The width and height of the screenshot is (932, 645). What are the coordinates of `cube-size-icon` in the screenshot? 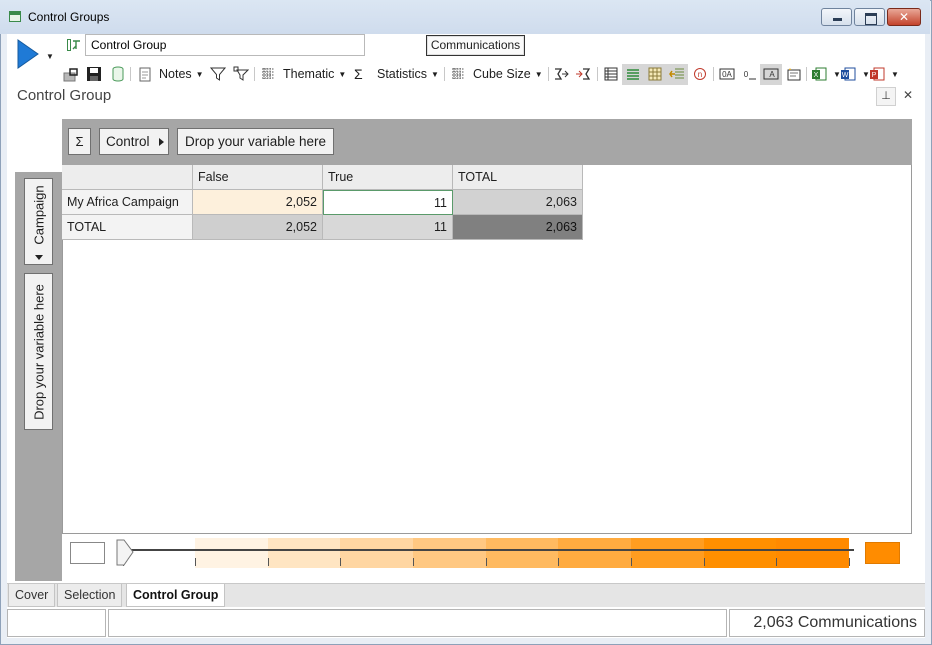 It's located at (458, 74).